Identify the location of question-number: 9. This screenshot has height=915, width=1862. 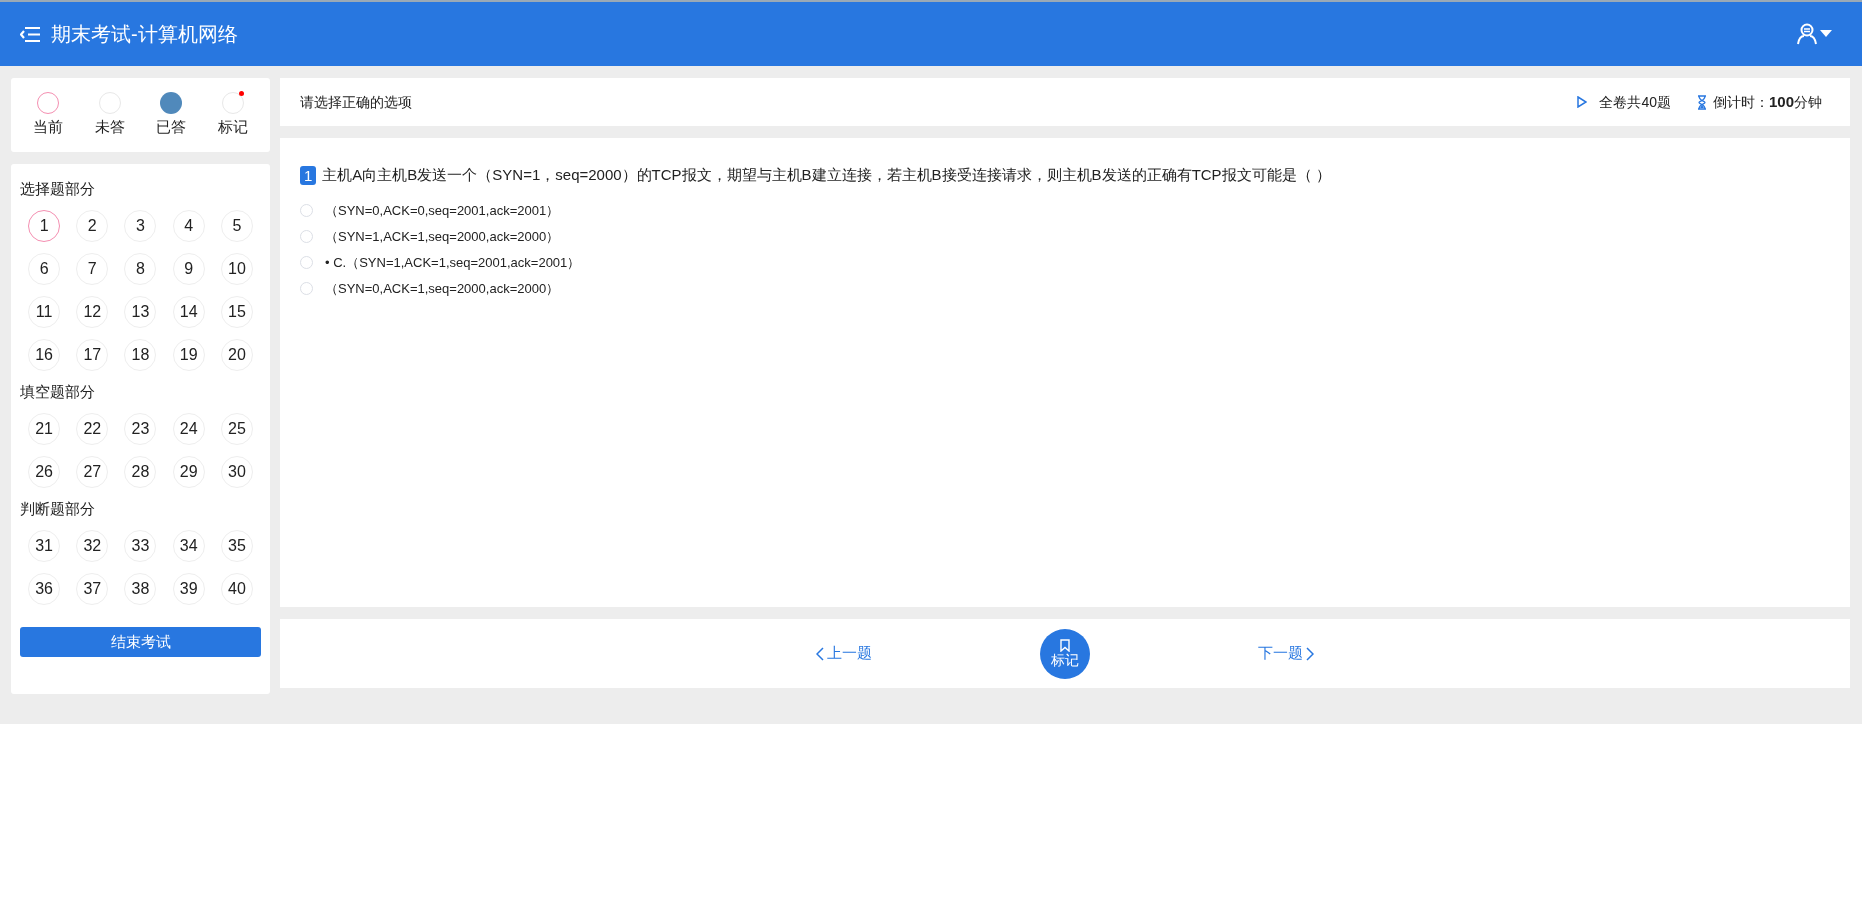
(188, 269).